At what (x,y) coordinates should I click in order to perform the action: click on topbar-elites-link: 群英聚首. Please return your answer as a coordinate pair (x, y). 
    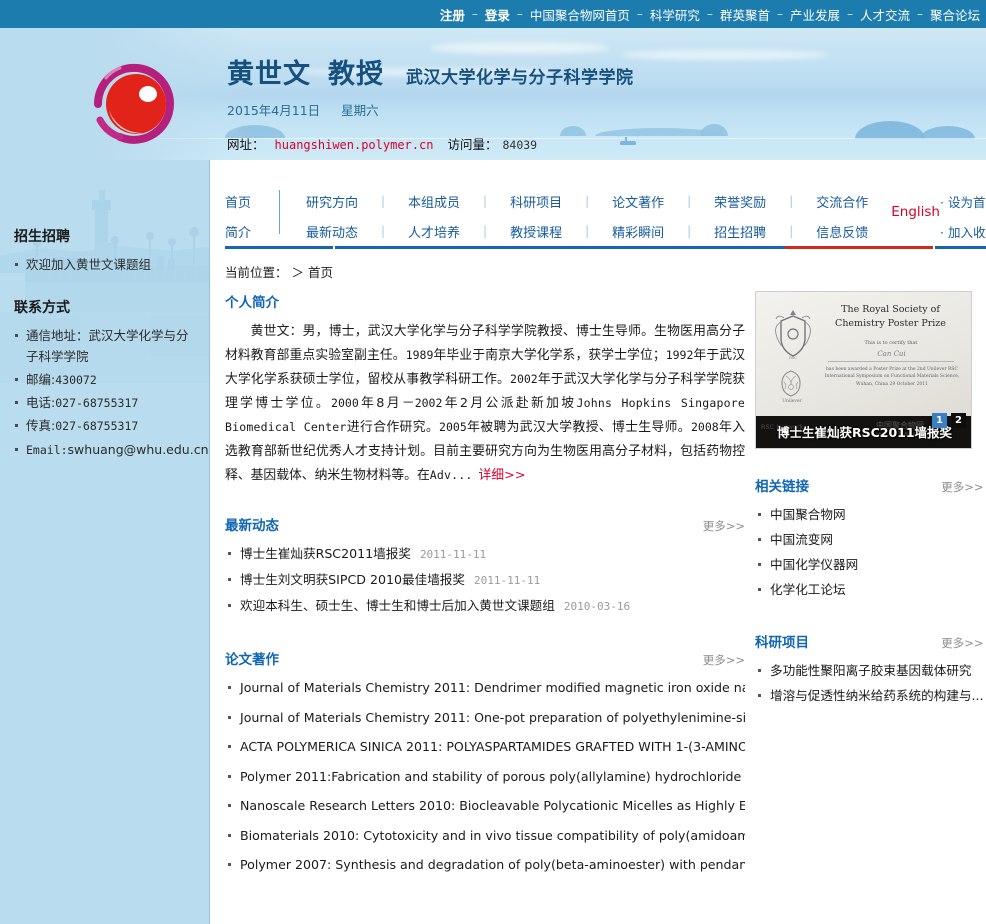
    Looking at the image, I should click on (745, 14).